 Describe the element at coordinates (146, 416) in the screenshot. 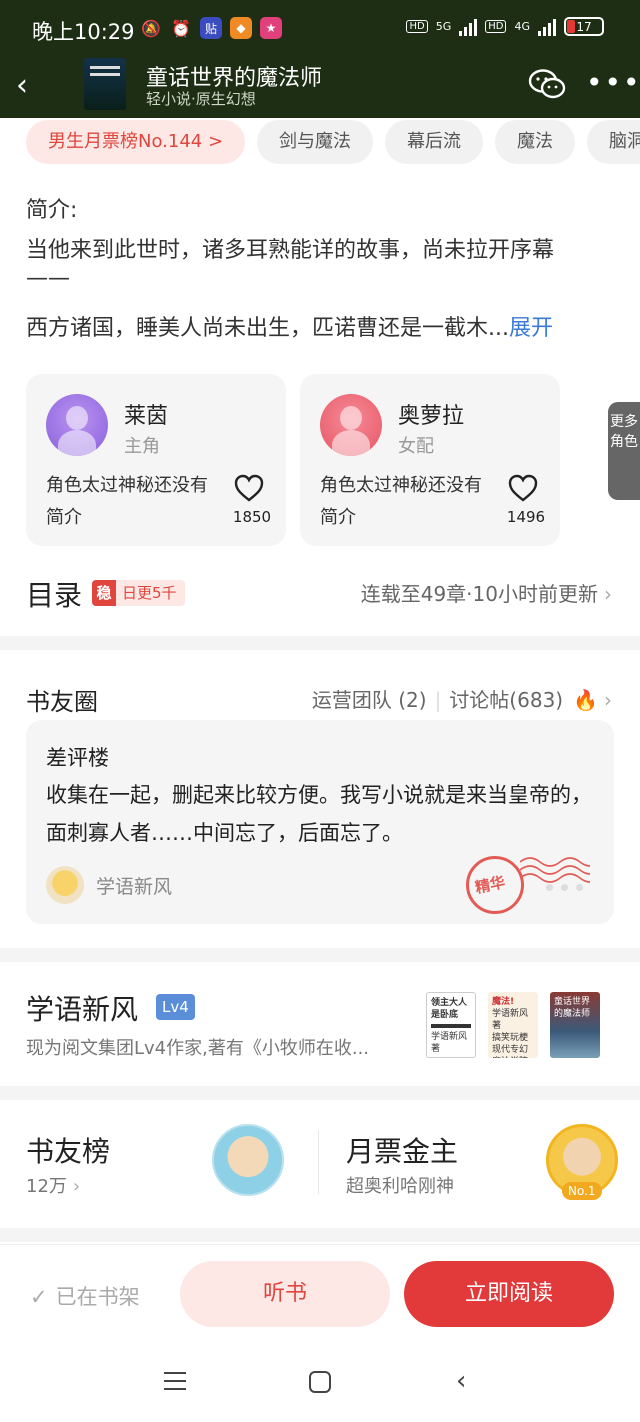

I see `character-name: 莱茵` at that location.